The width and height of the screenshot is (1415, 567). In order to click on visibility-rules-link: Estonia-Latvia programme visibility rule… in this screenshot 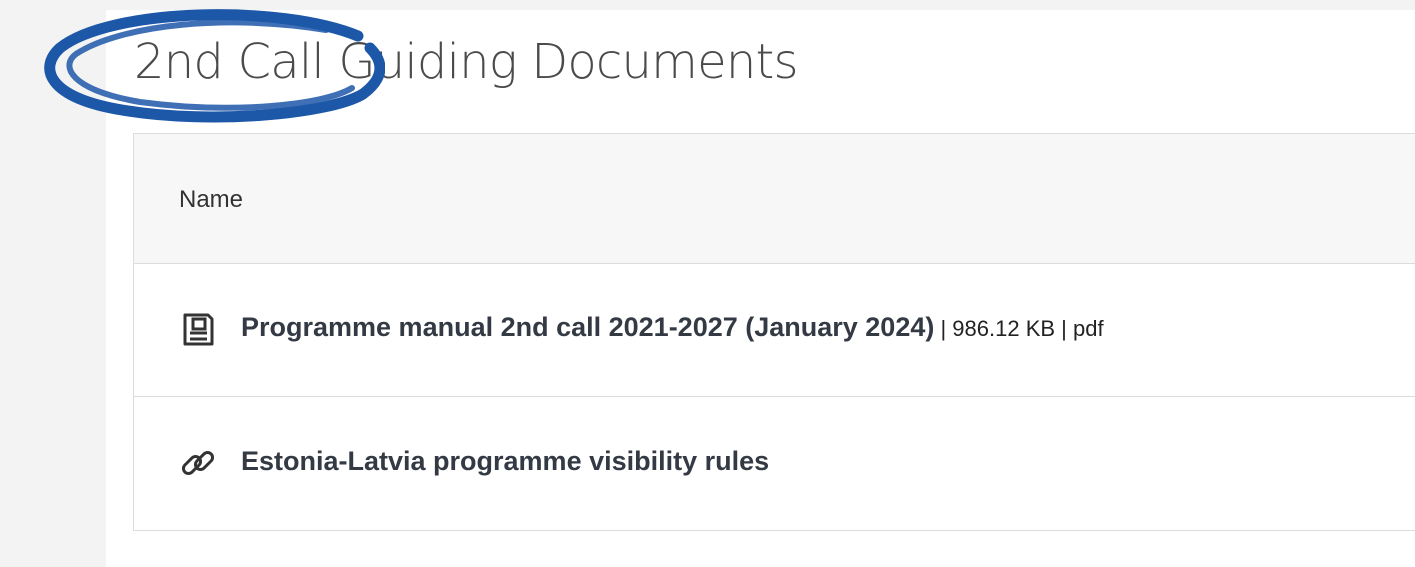, I will do `click(505, 461)`.